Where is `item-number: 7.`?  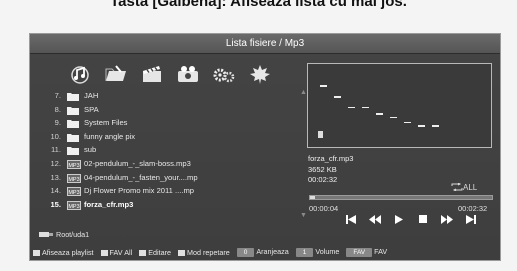
item-number: 7. is located at coordinates (57, 95).